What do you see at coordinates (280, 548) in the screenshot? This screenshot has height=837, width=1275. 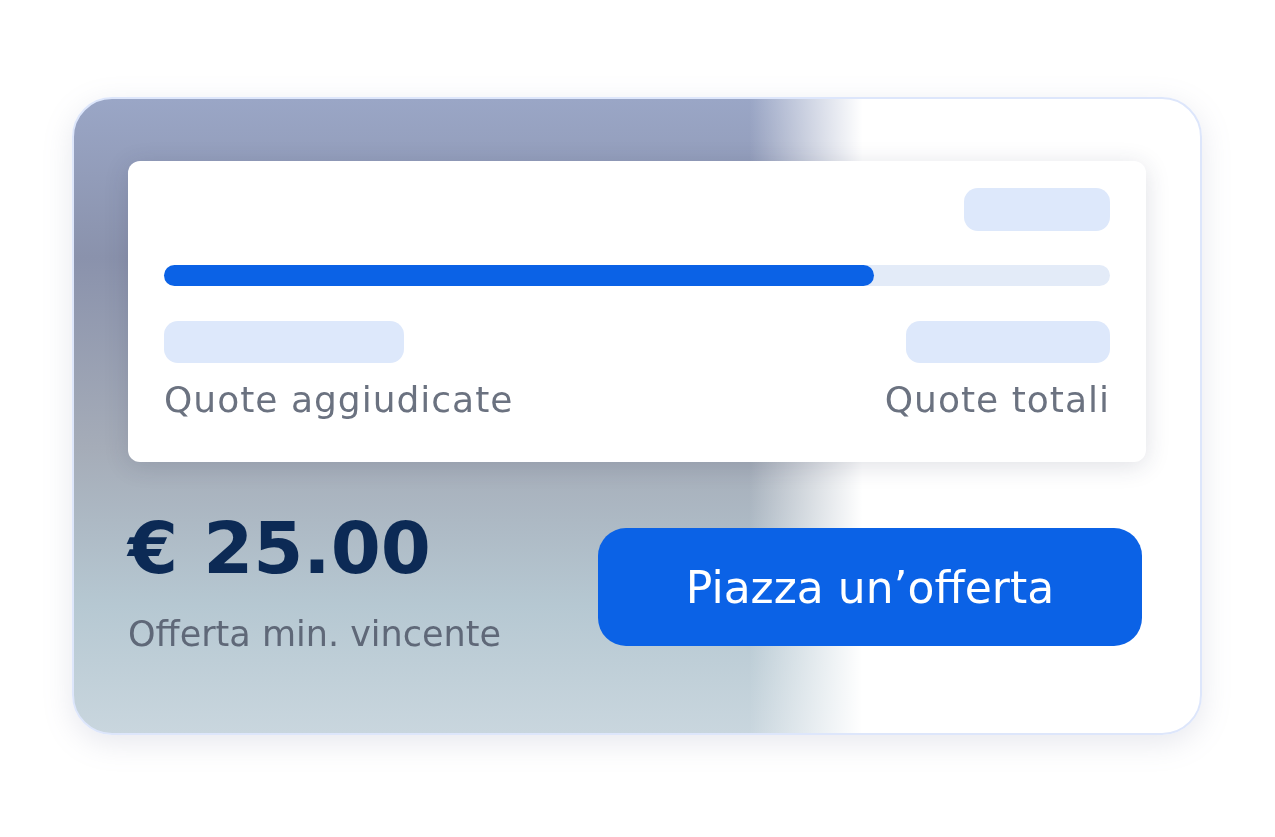 I see `price: € 25.00` at bounding box center [280, 548].